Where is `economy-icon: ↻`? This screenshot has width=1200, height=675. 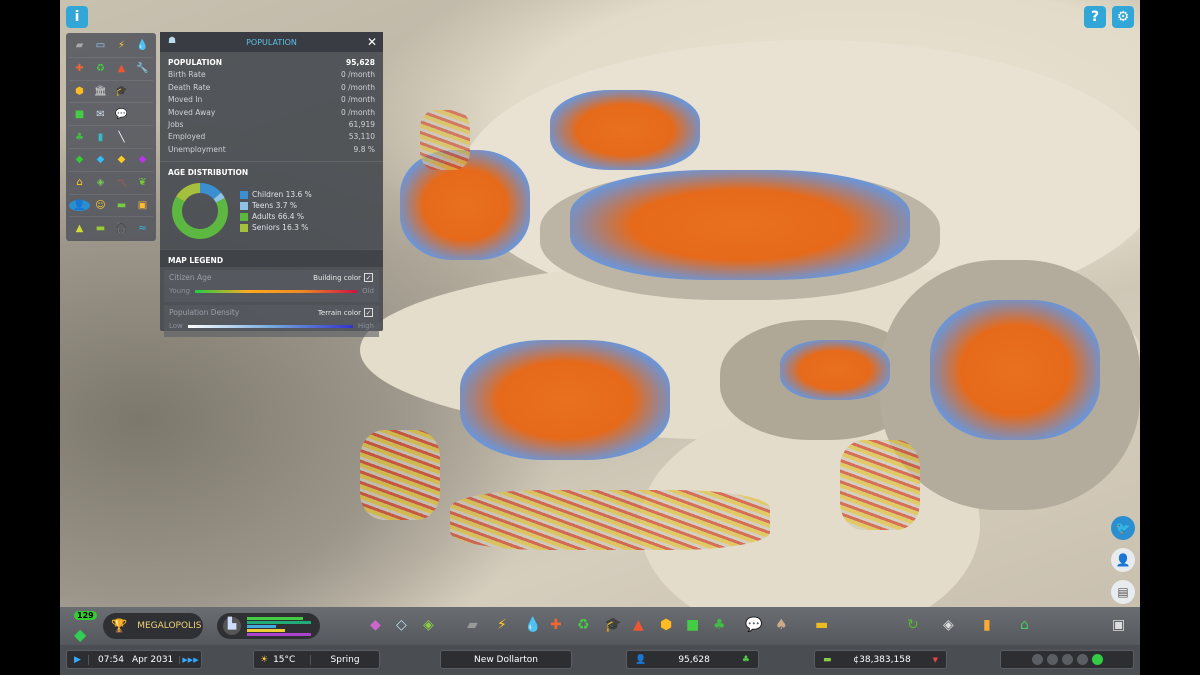
economy-icon: ↻ is located at coordinates (913, 625).